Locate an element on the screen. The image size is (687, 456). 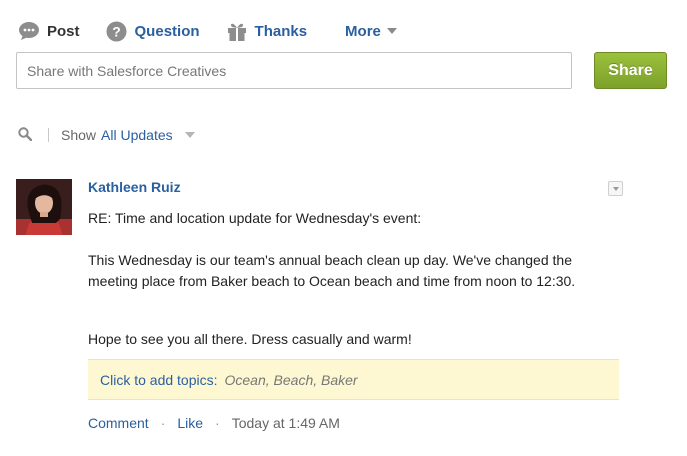
gift-icon is located at coordinates (237, 31).